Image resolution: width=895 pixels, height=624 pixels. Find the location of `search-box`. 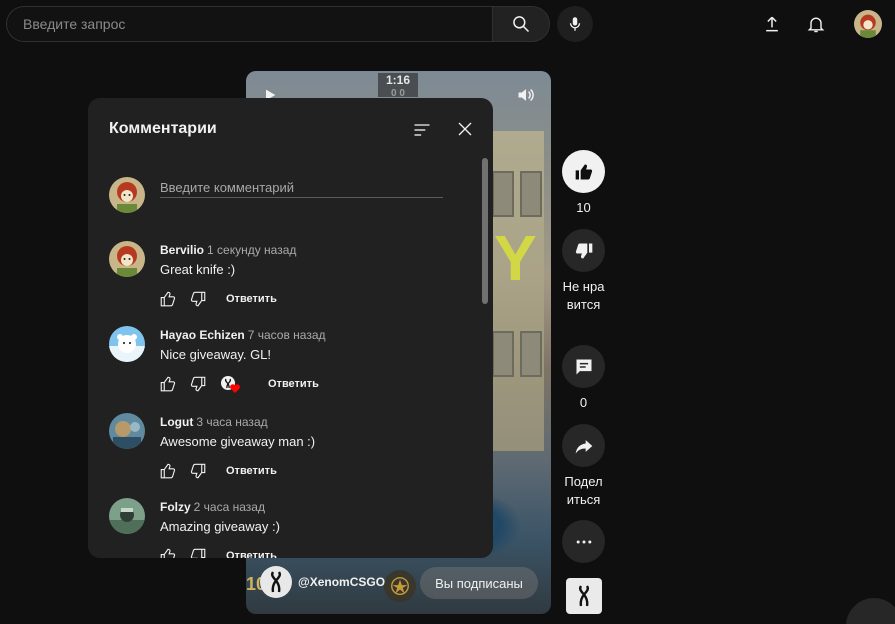

search-box is located at coordinates (249, 24).